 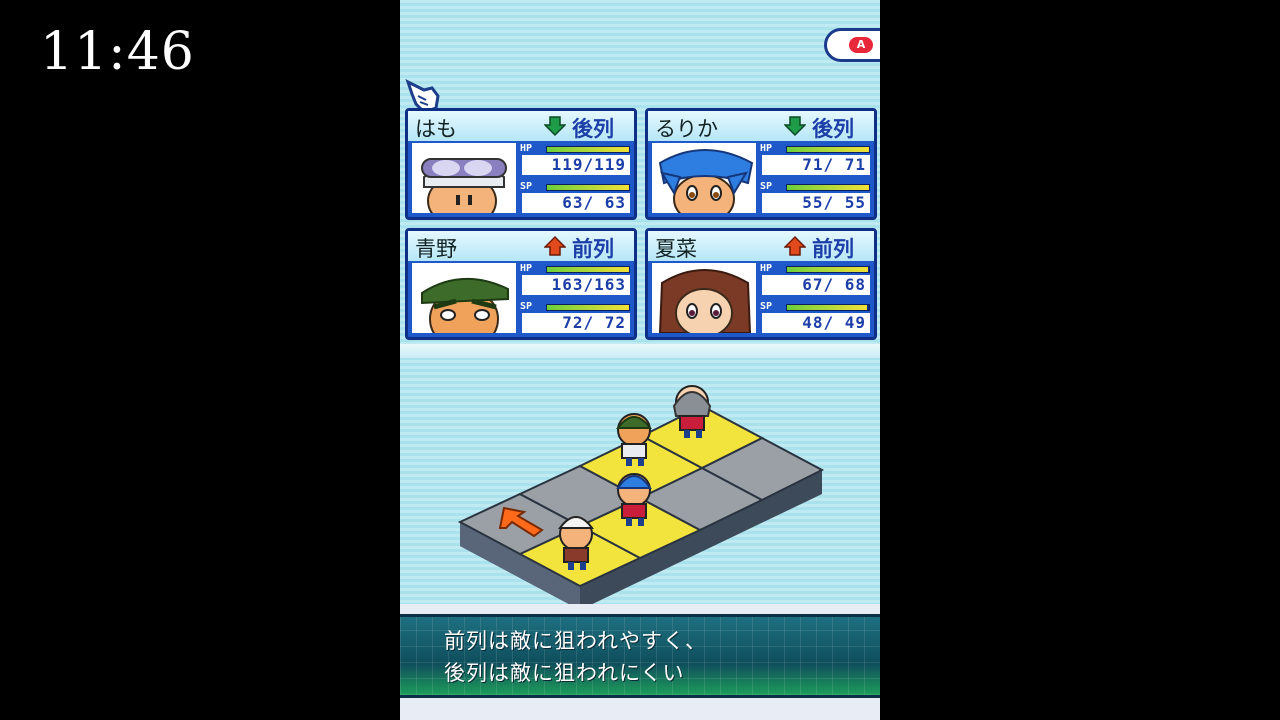 I want to click on character-sprite-hamo, so click(x=576, y=543).